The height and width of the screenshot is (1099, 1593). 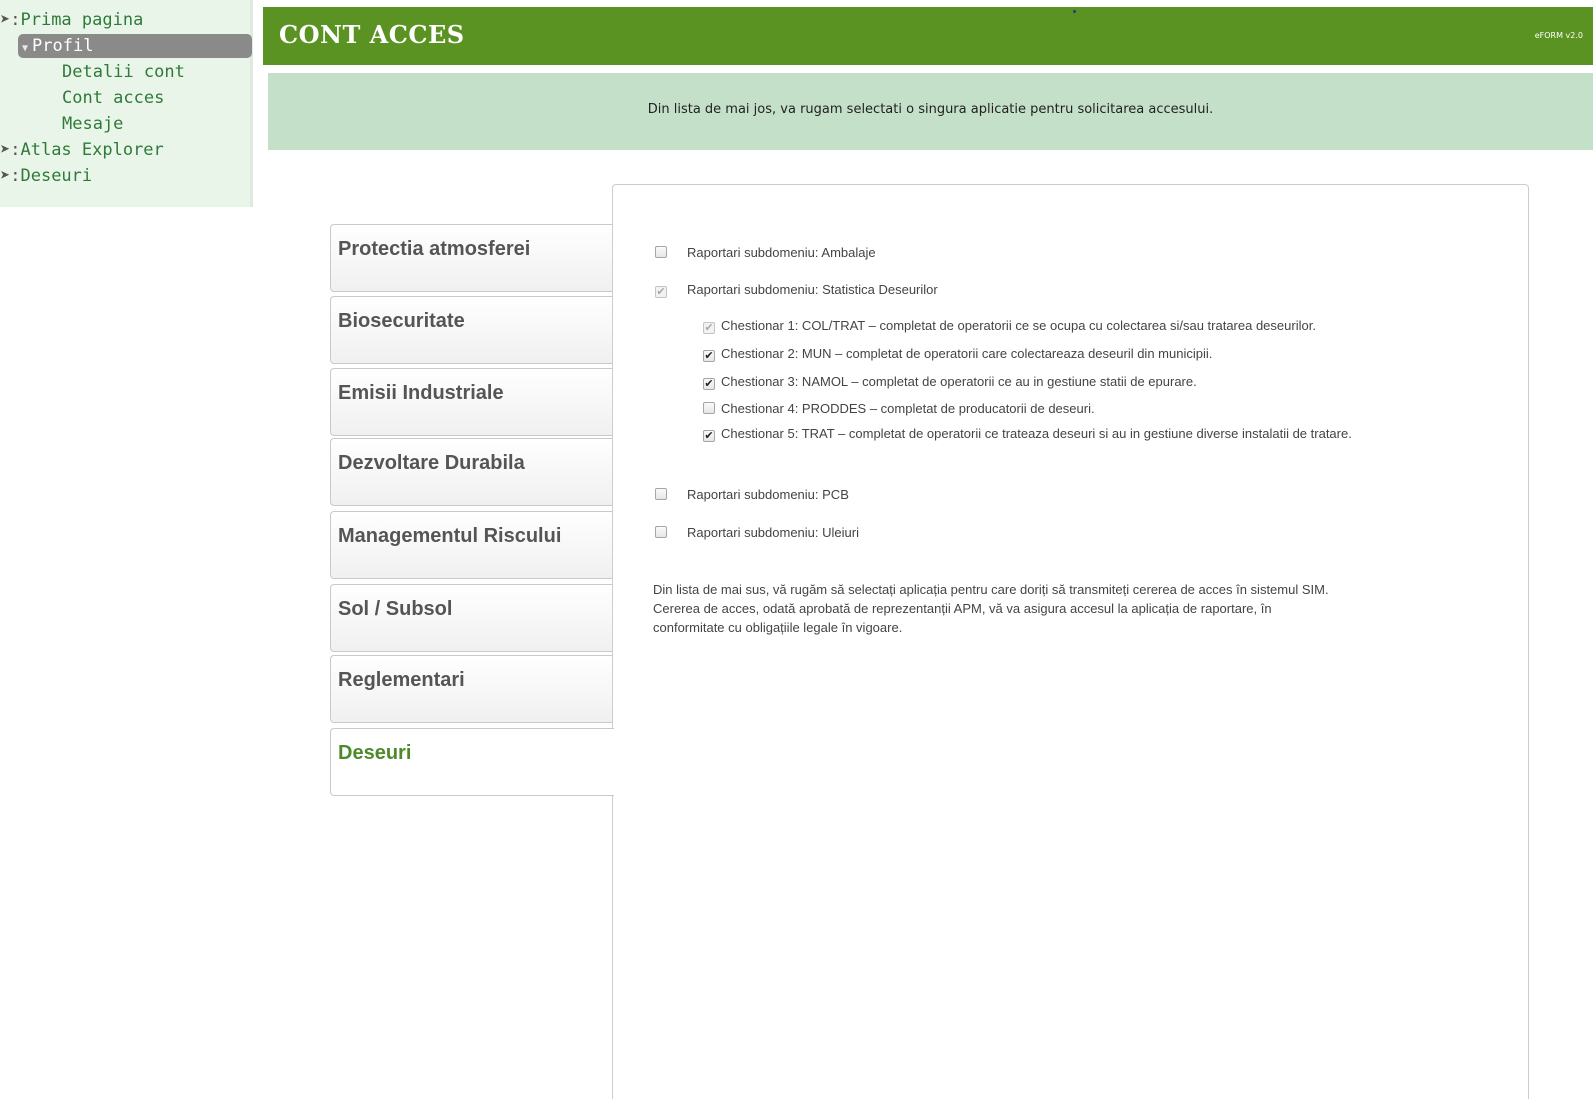 I want to click on tab-emisii-industriale: Emisii Industriale, so click(x=471, y=402).